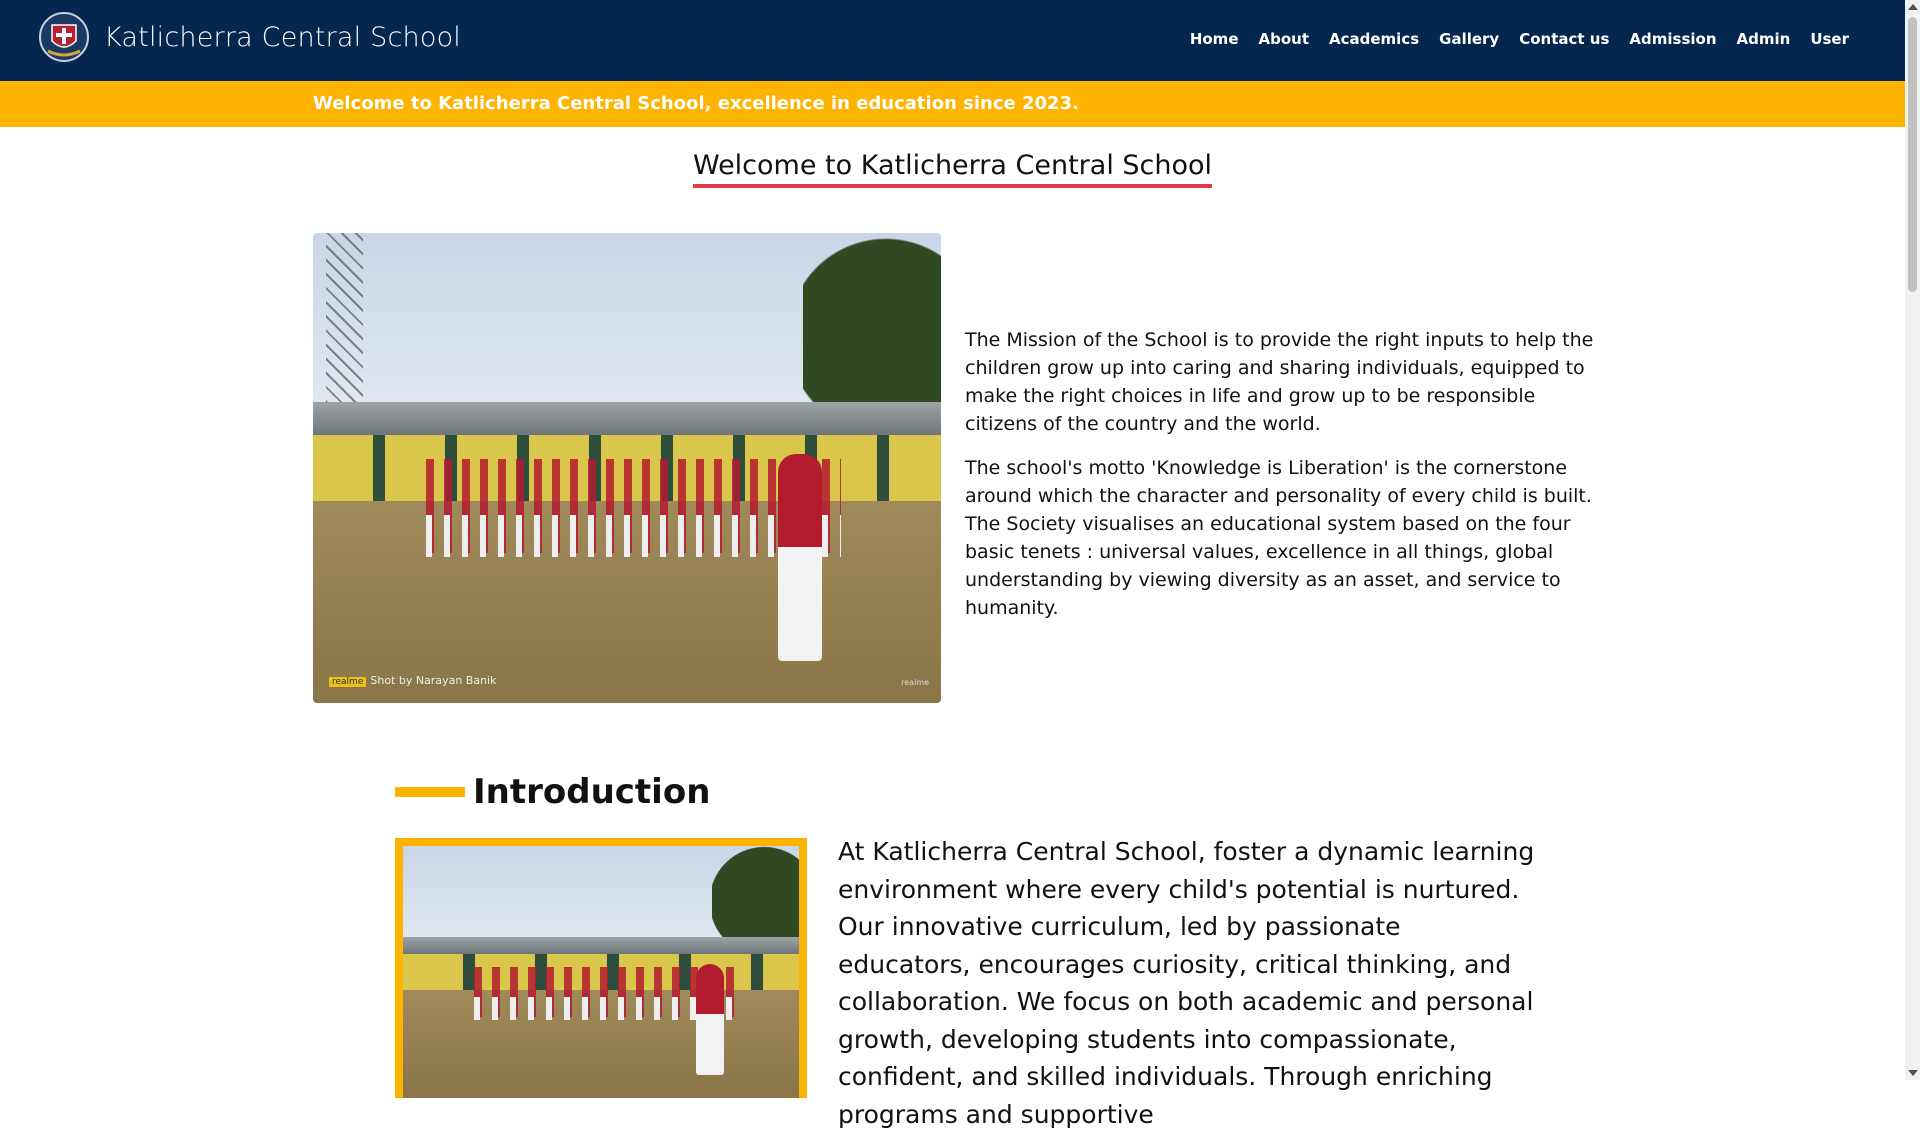 This screenshot has height=1133, width=1920. Describe the element at coordinates (799, 557) in the screenshot. I see `photo-foreground-student` at that location.